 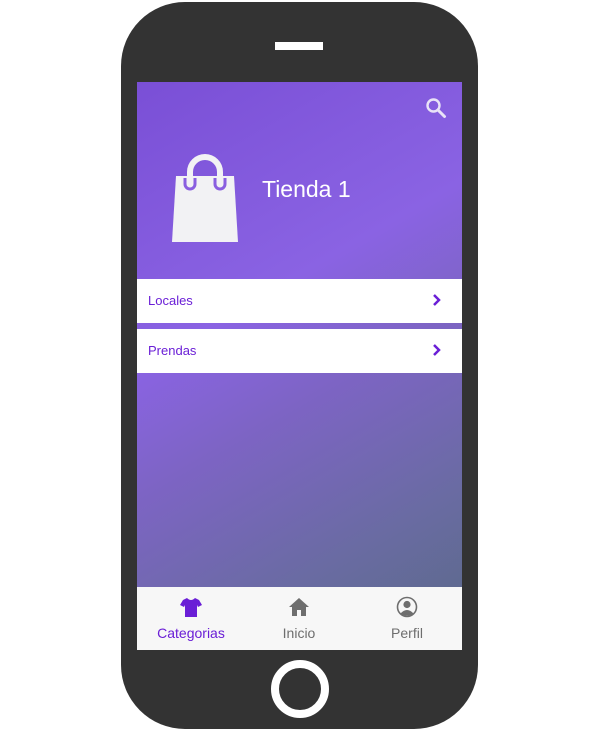 What do you see at coordinates (299, 607) in the screenshot?
I see `home-icon` at bounding box center [299, 607].